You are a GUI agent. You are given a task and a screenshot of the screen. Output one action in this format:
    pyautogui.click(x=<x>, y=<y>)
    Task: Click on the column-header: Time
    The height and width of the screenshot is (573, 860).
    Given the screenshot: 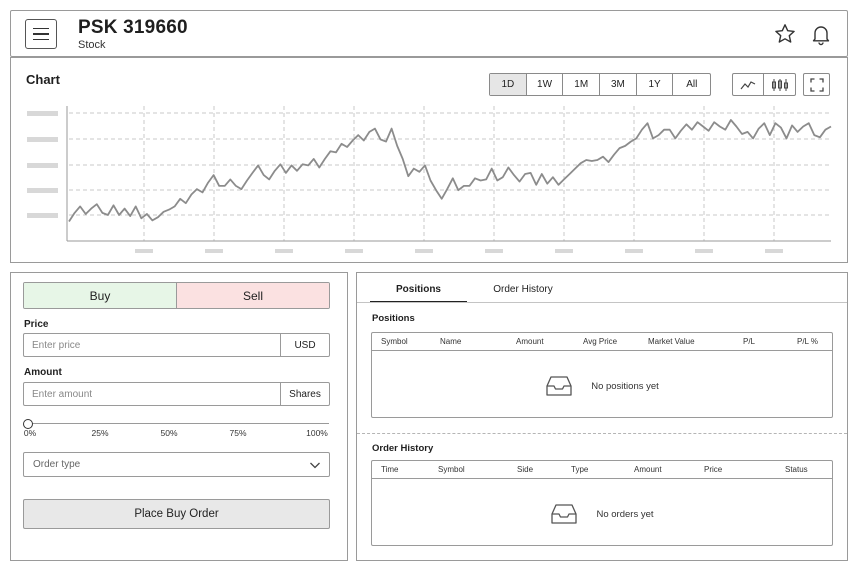 What is the action you would take?
    pyautogui.click(x=390, y=469)
    